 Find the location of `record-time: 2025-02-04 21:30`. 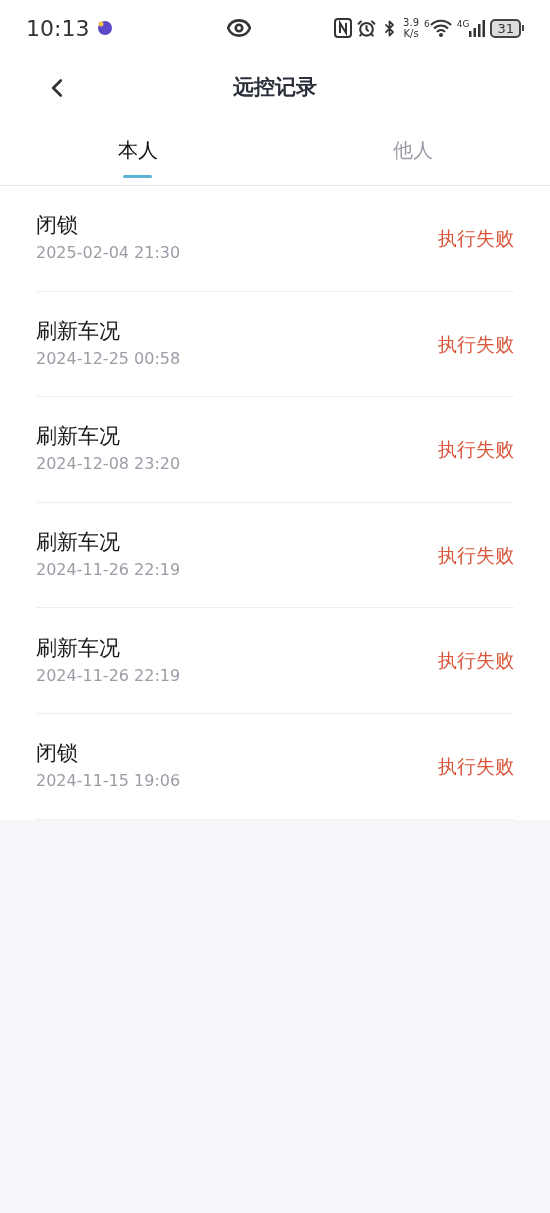

record-time: 2025-02-04 21:30 is located at coordinates (108, 253).